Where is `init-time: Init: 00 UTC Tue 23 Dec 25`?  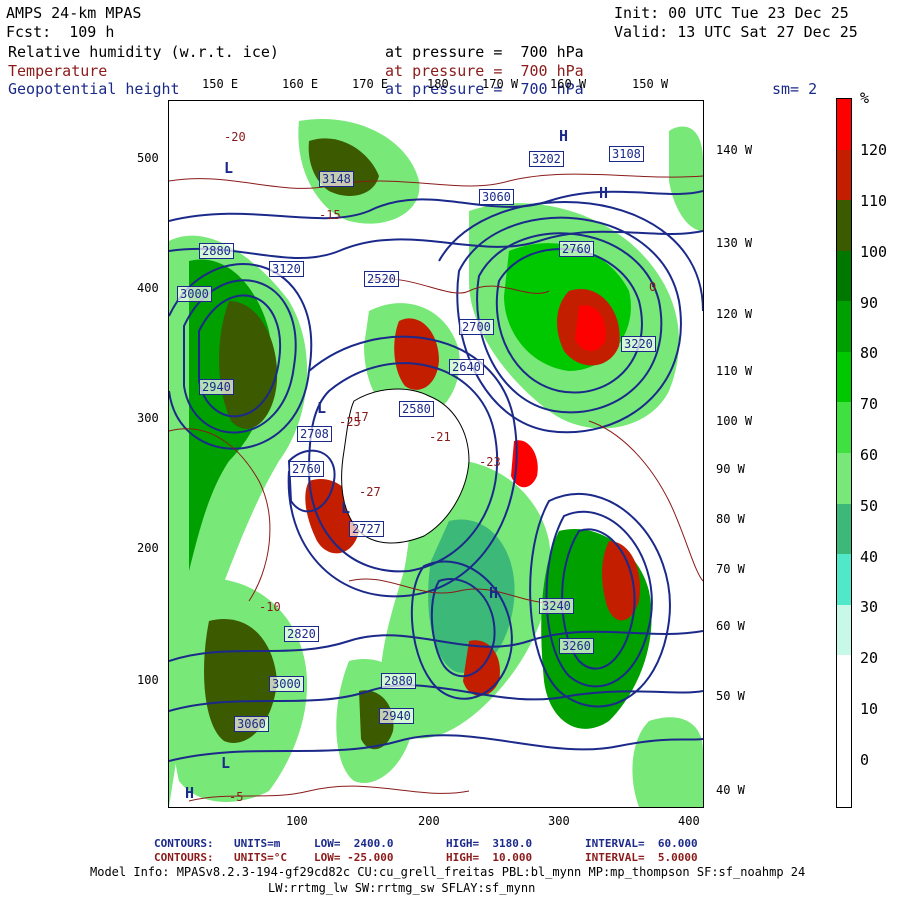 init-time: Init: 00 UTC Tue 23 Dec 25 is located at coordinates (731, 13).